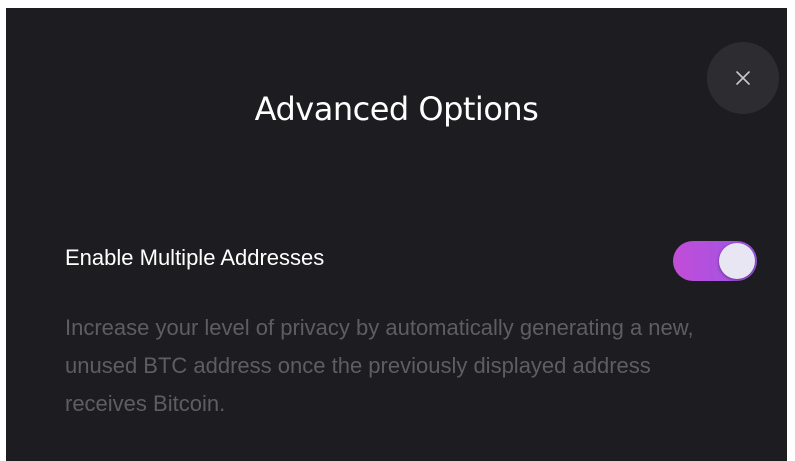 This screenshot has width=795, height=461. What do you see at coordinates (396, 109) in the screenshot?
I see `modal-title: Advanced Options` at bounding box center [396, 109].